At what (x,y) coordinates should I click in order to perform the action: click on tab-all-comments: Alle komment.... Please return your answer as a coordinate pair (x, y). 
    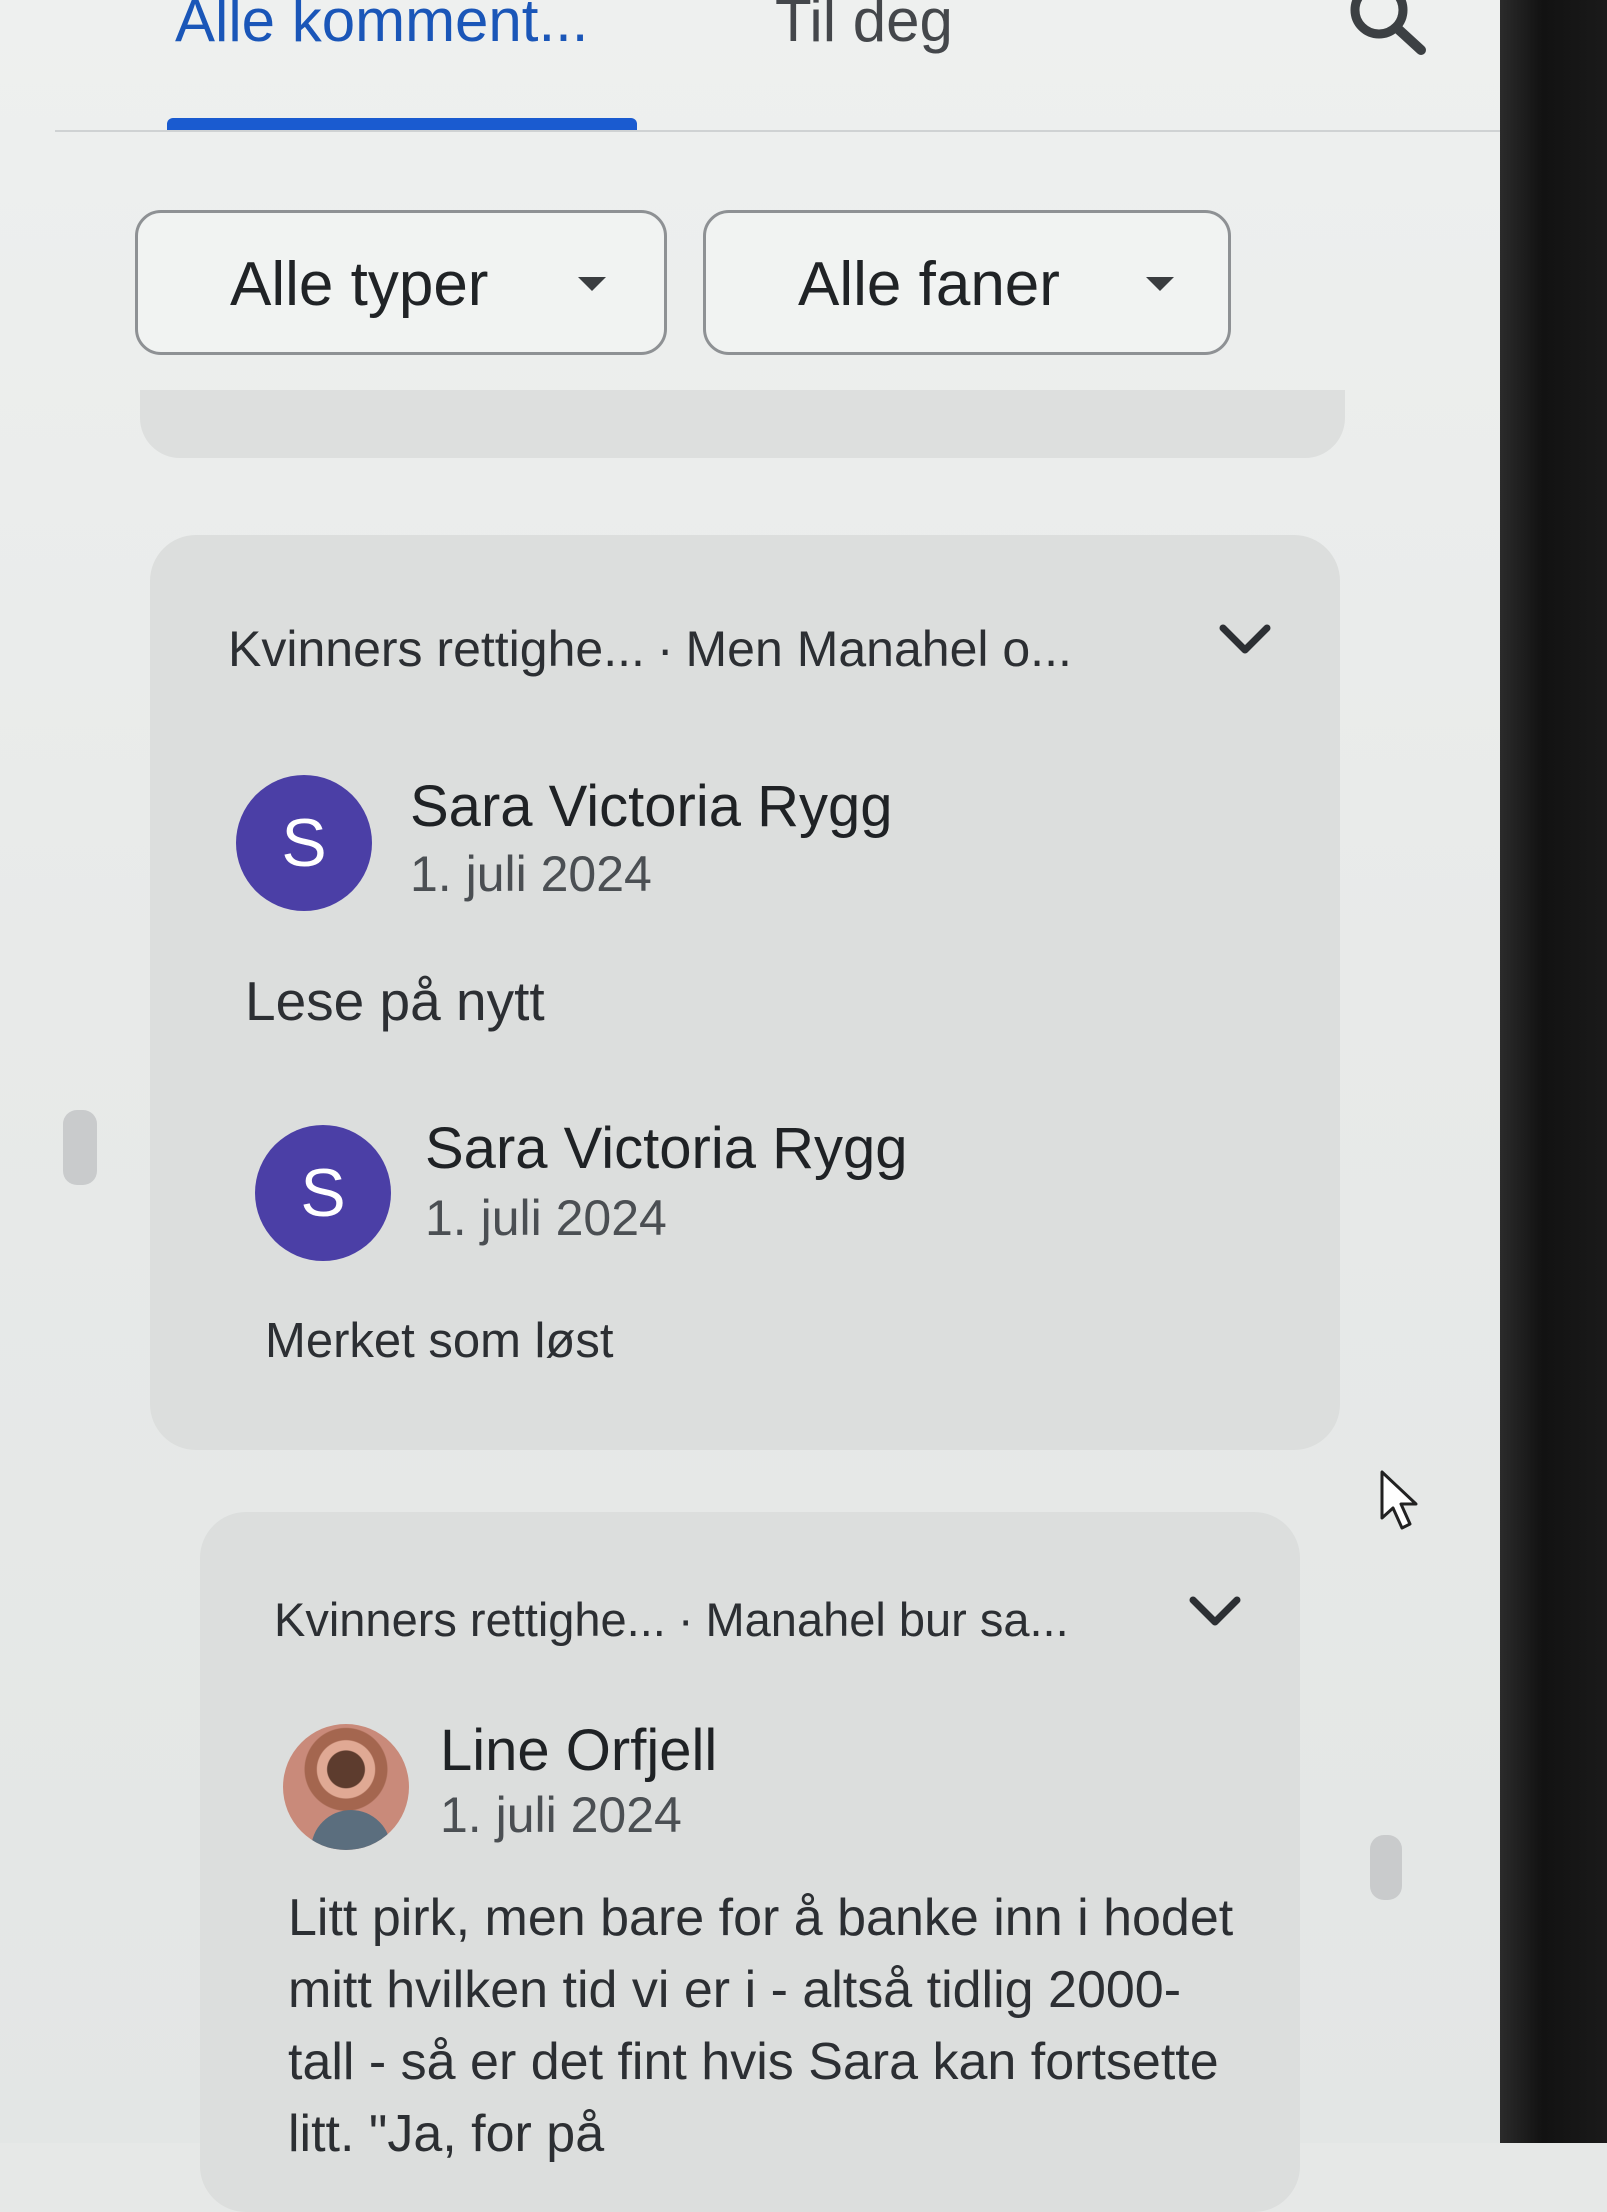
    Looking at the image, I should click on (381, 27).